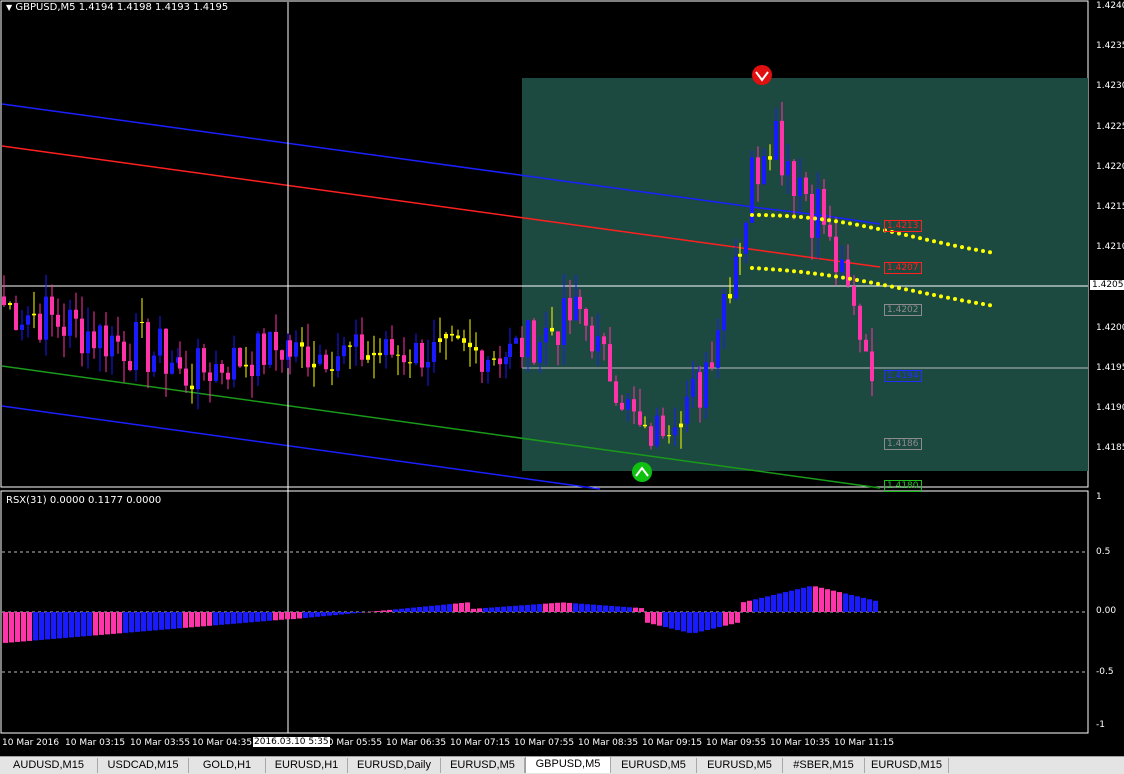 This screenshot has height=774, width=1124. What do you see at coordinates (9, 7) in the screenshot?
I see `triangle-down-icon: ▼` at bounding box center [9, 7].